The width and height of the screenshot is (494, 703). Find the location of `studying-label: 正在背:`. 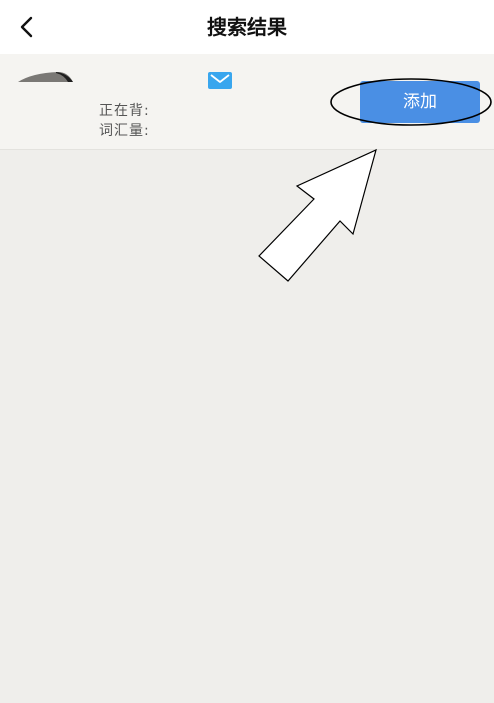

studying-label: 正在背: is located at coordinates (124, 111).